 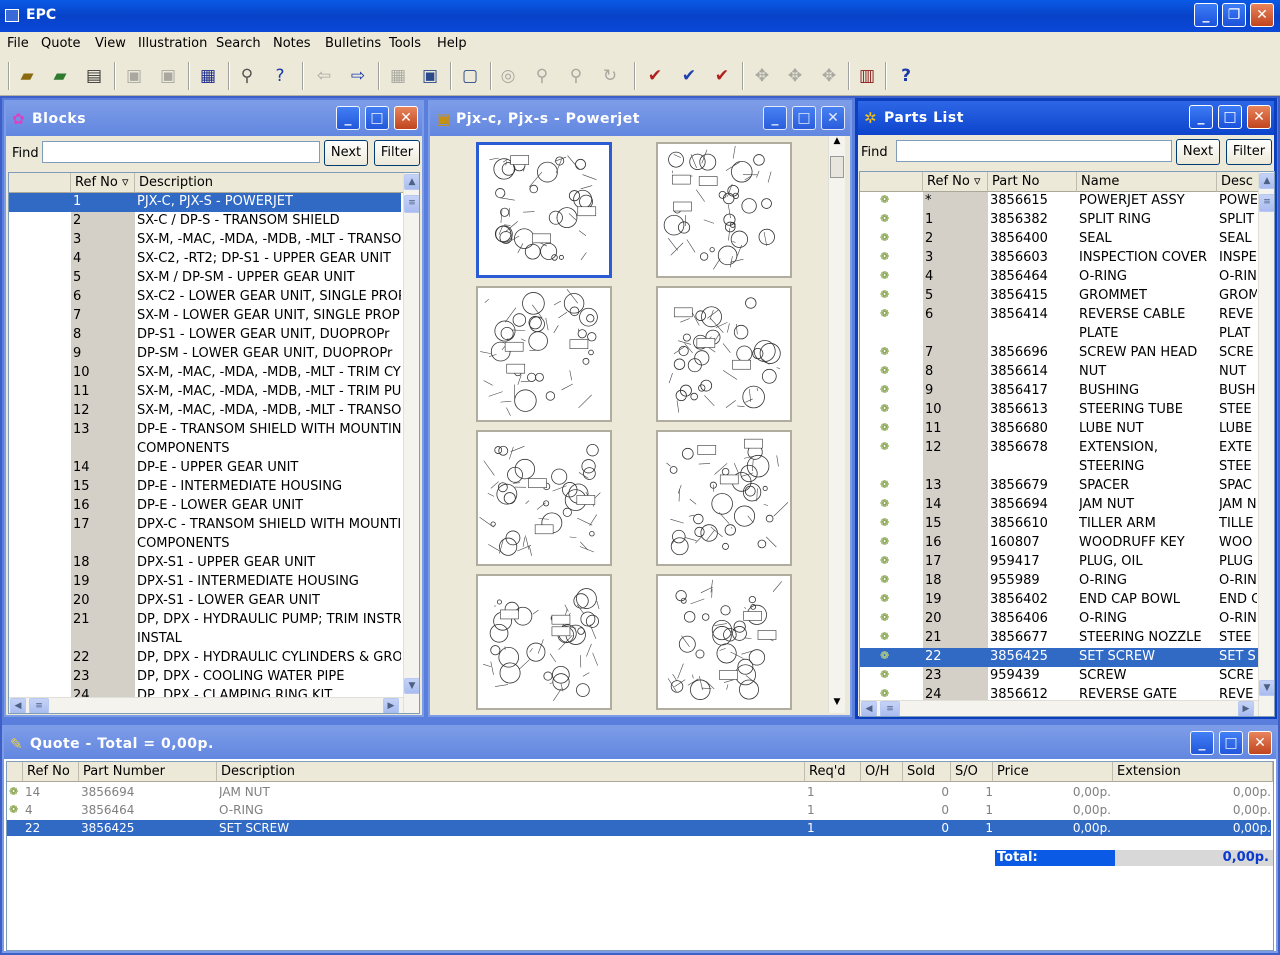 I want to click on table-row: 21 DP, DPX - HYDRAULIC PUMP; TRIM INSTR, so click(x=205, y=620).